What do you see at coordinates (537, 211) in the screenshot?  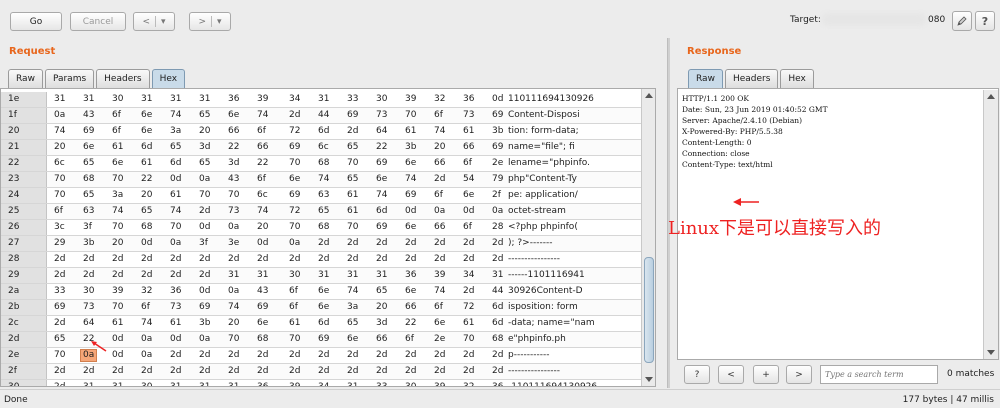 I see `hex-row-ascii: octet-stream` at bounding box center [537, 211].